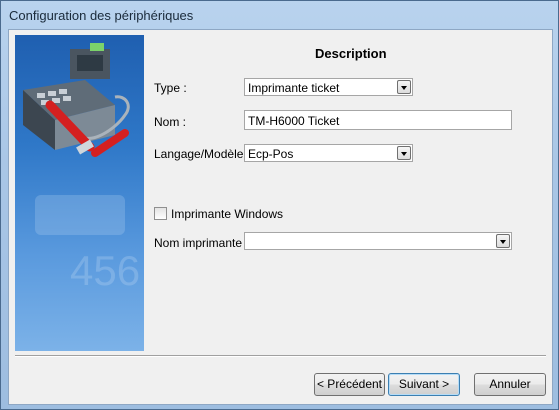 The height and width of the screenshot is (410, 559). What do you see at coordinates (105, 270) in the screenshot?
I see `svg-text: 456` at bounding box center [105, 270].